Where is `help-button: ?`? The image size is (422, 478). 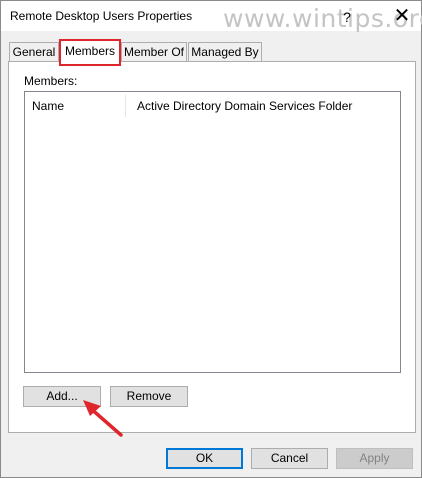
help-button: ? is located at coordinates (347, 17).